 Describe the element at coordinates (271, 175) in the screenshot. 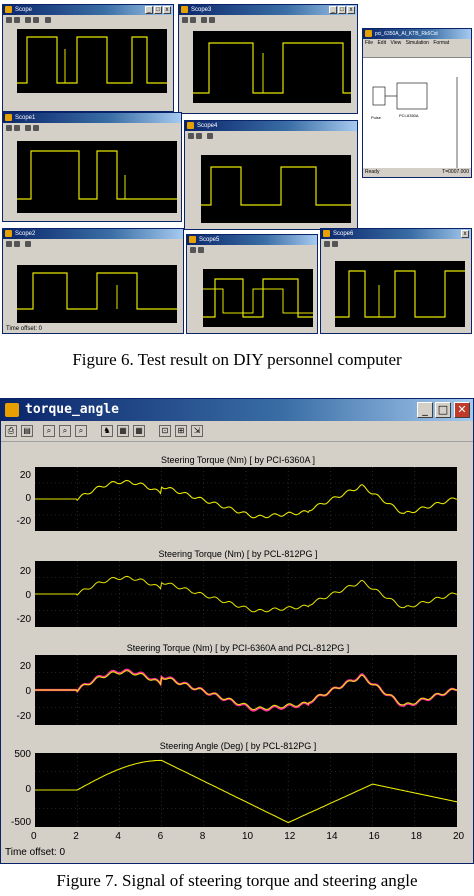

I see `scope4-window: Scope4` at that location.